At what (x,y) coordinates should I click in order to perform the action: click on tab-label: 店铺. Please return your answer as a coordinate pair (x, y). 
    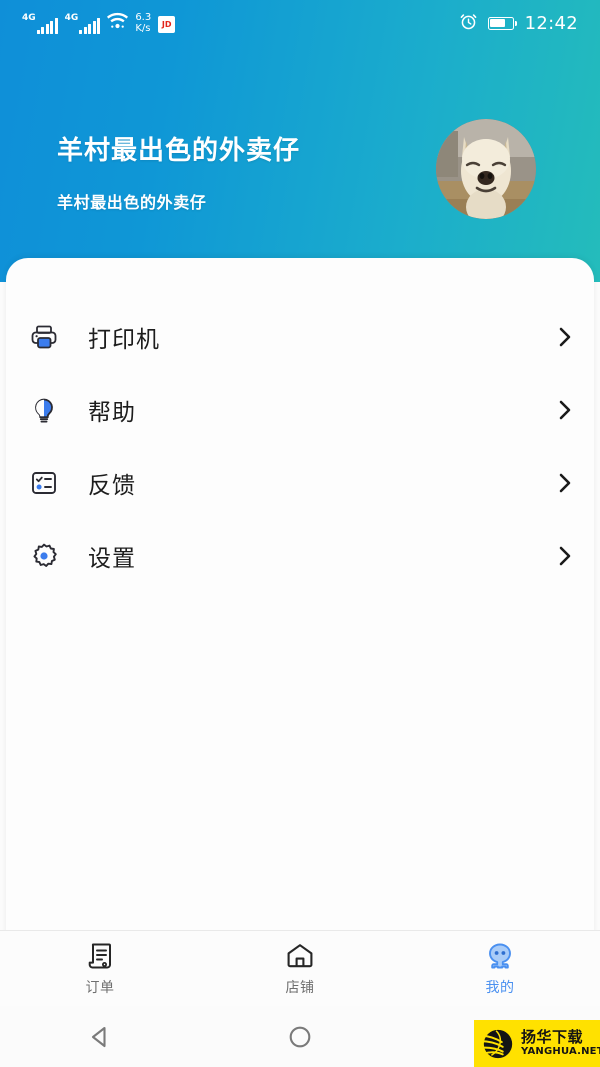
    Looking at the image, I should click on (300, 987).